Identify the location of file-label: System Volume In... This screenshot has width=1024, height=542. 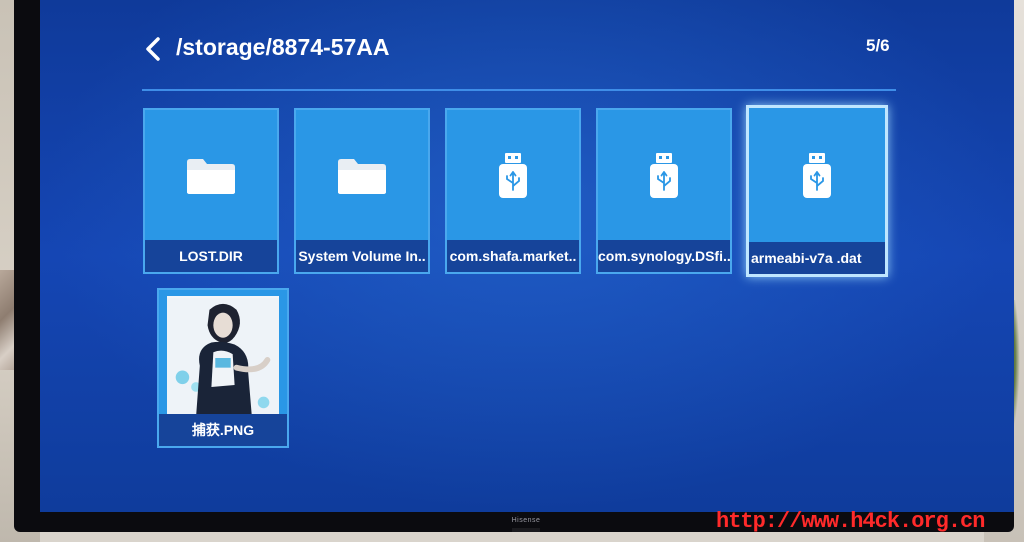
(362, 256).